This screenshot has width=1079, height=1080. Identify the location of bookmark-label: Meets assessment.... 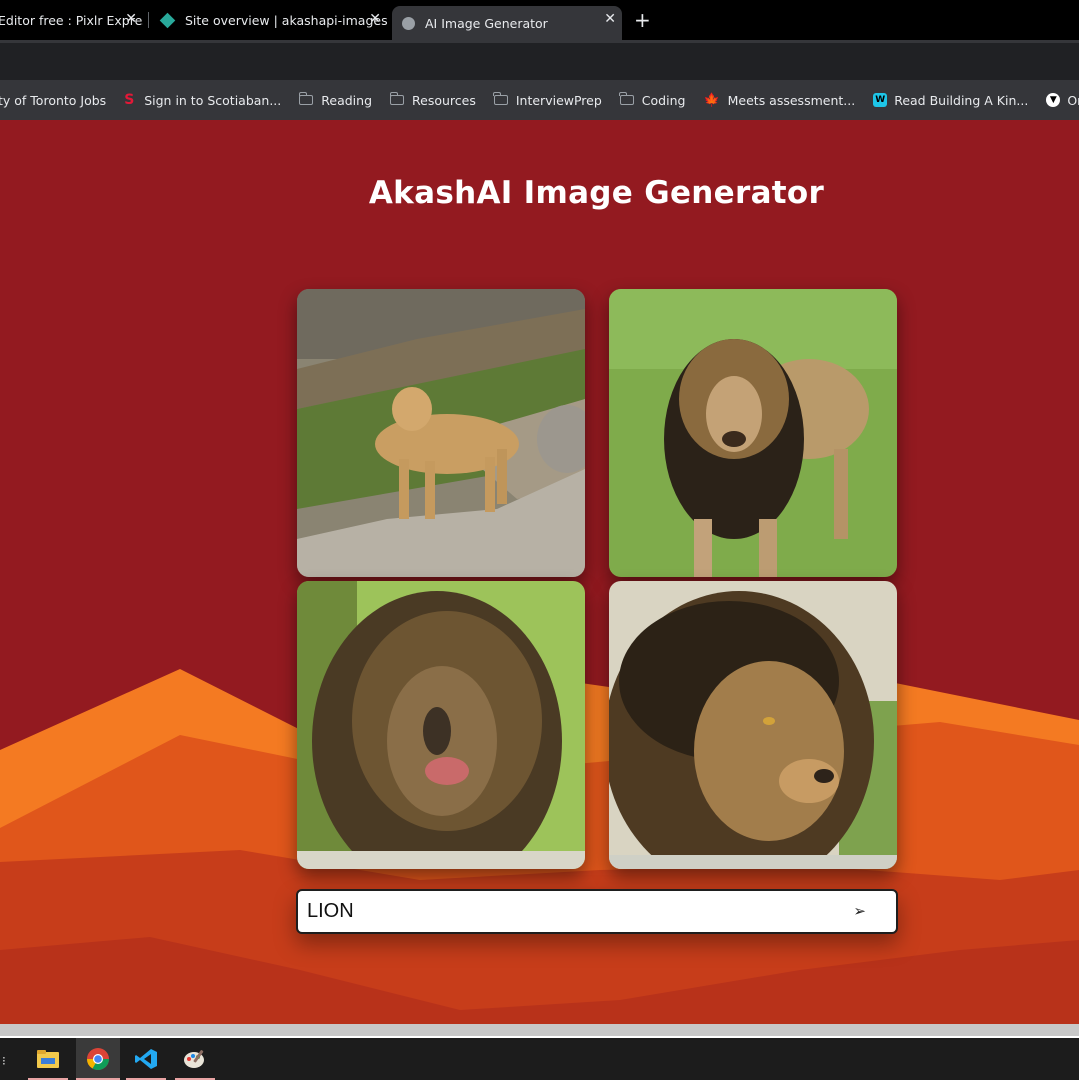
(791, 100).